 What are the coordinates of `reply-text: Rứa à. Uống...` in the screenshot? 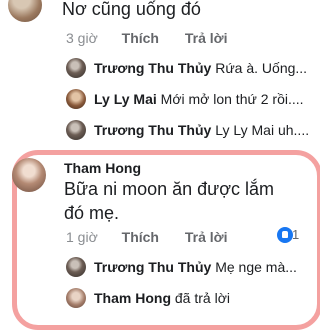 It's located at (261, 68).